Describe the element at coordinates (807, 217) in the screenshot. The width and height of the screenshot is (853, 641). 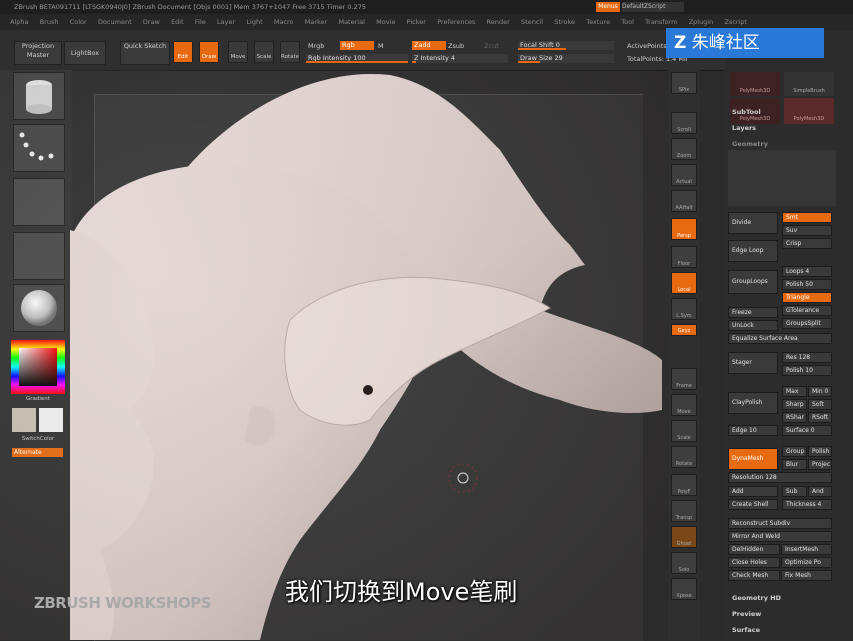
I see `smt-button: Smt` at that location.